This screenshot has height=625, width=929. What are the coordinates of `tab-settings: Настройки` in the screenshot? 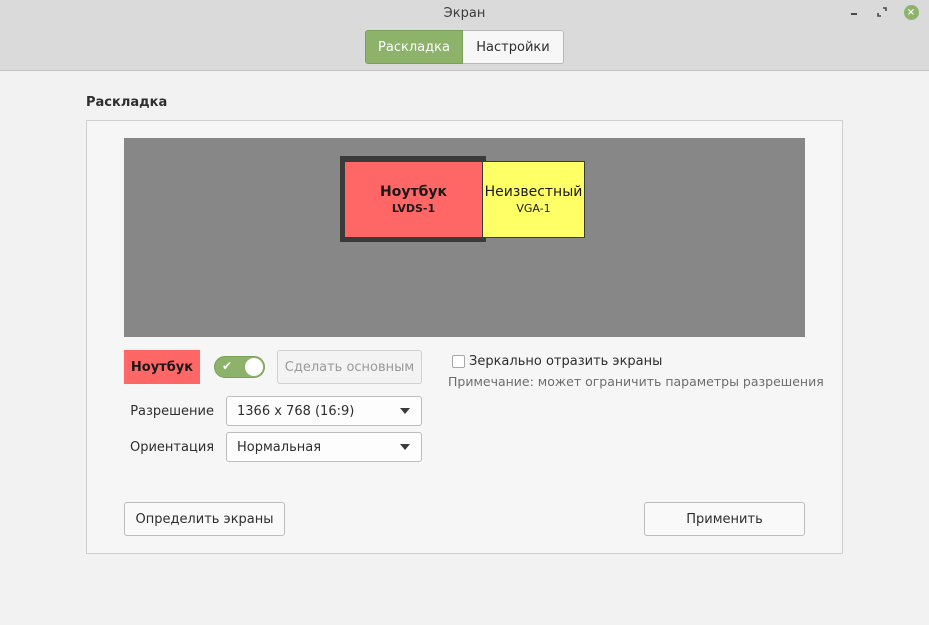 It's located at (513, 47).